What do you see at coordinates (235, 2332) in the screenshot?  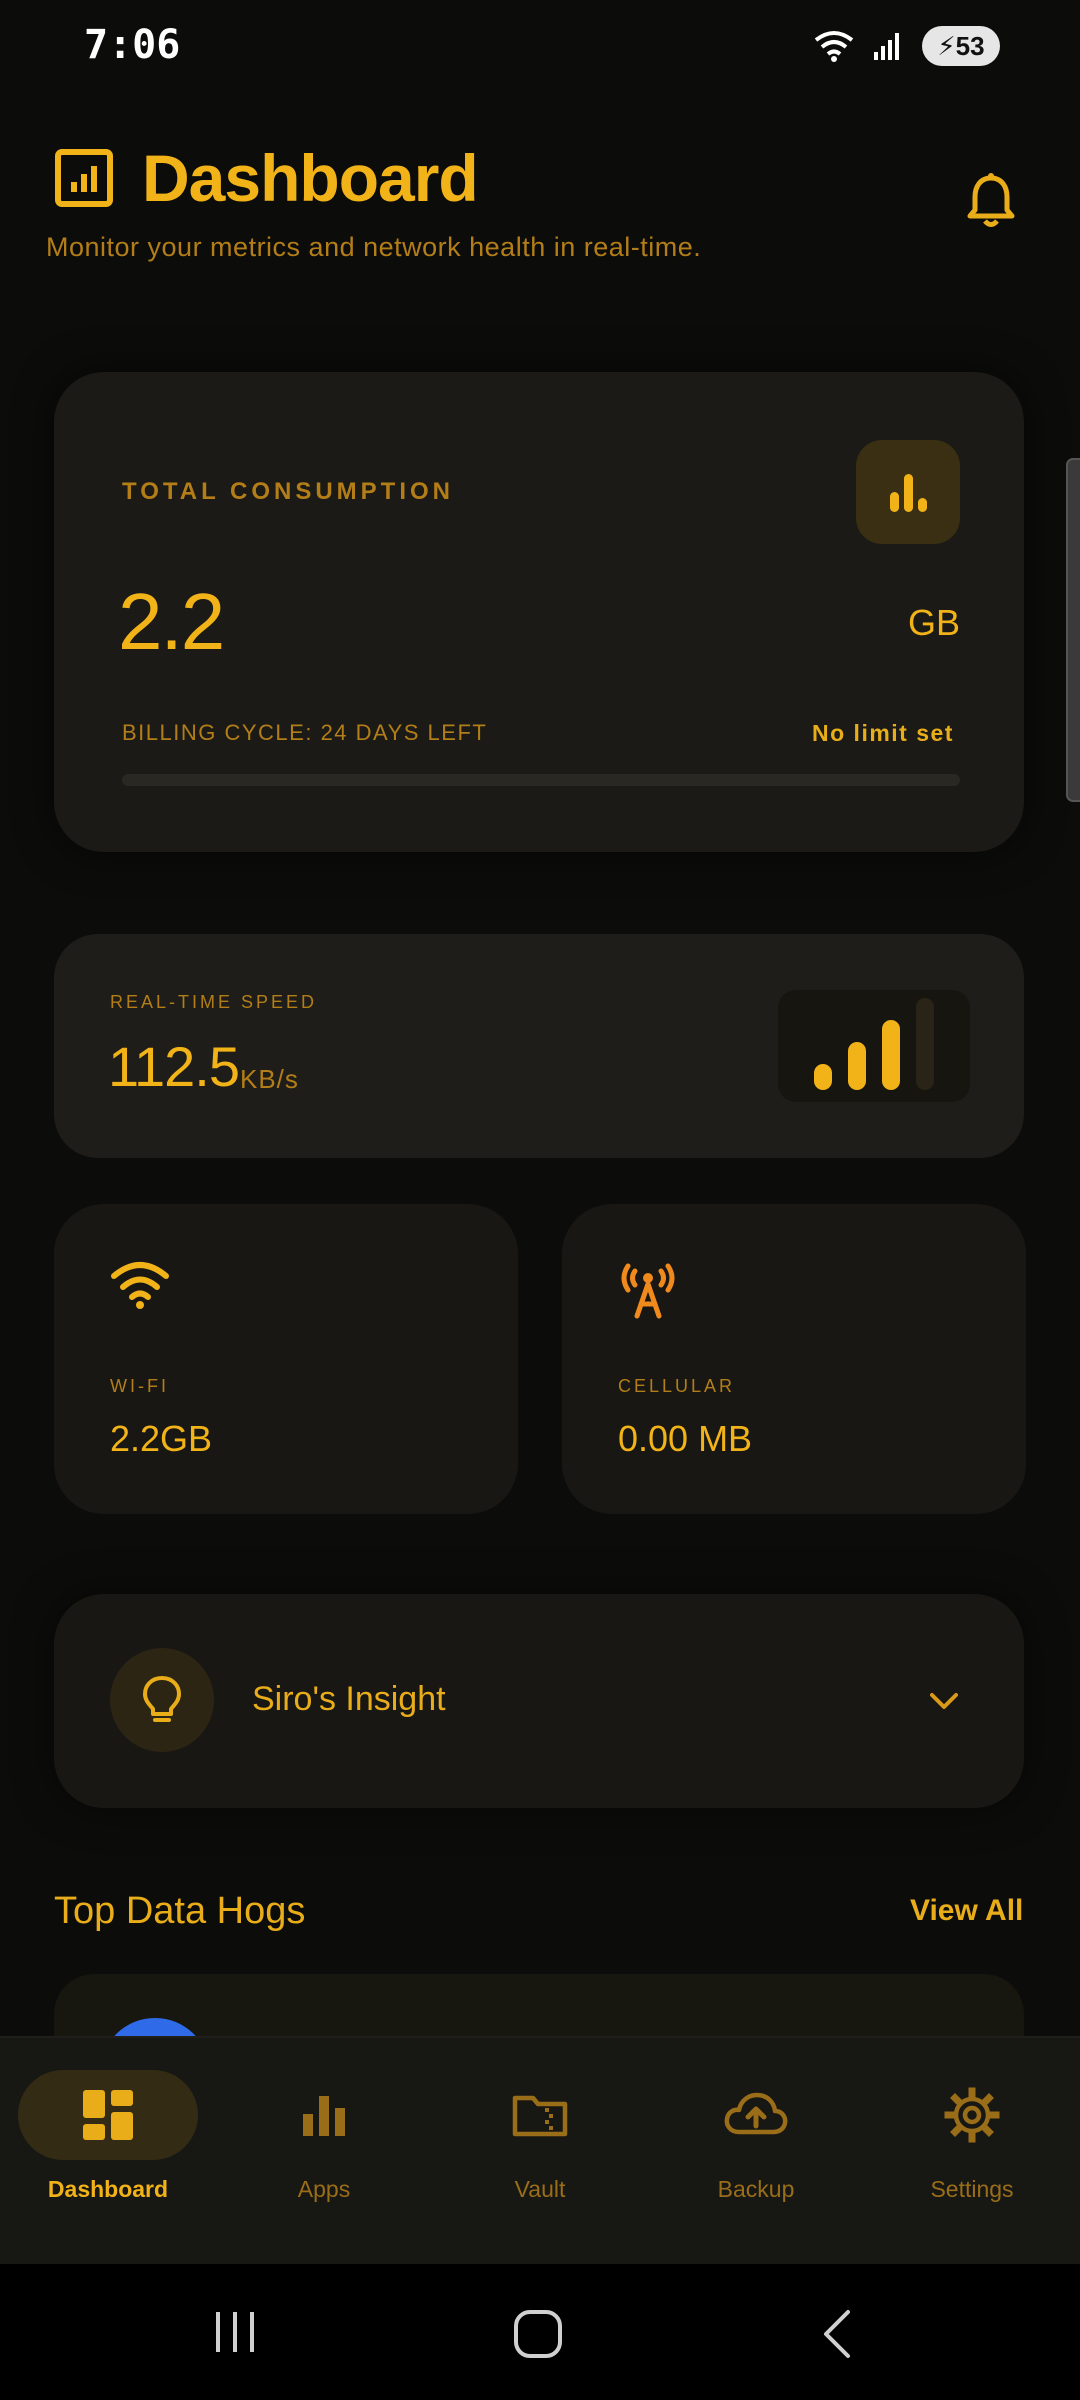 I see `recent-apps-icon` at bounding box center [235, 2332].